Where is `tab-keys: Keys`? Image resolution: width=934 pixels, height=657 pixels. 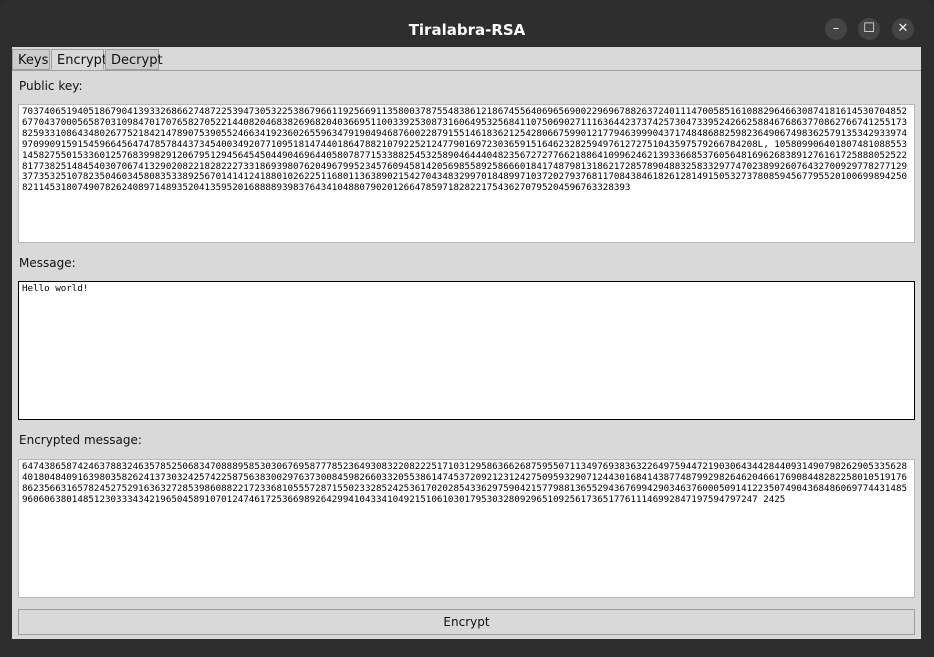
tab-keys: Keys is located at coordinates (31, 59).